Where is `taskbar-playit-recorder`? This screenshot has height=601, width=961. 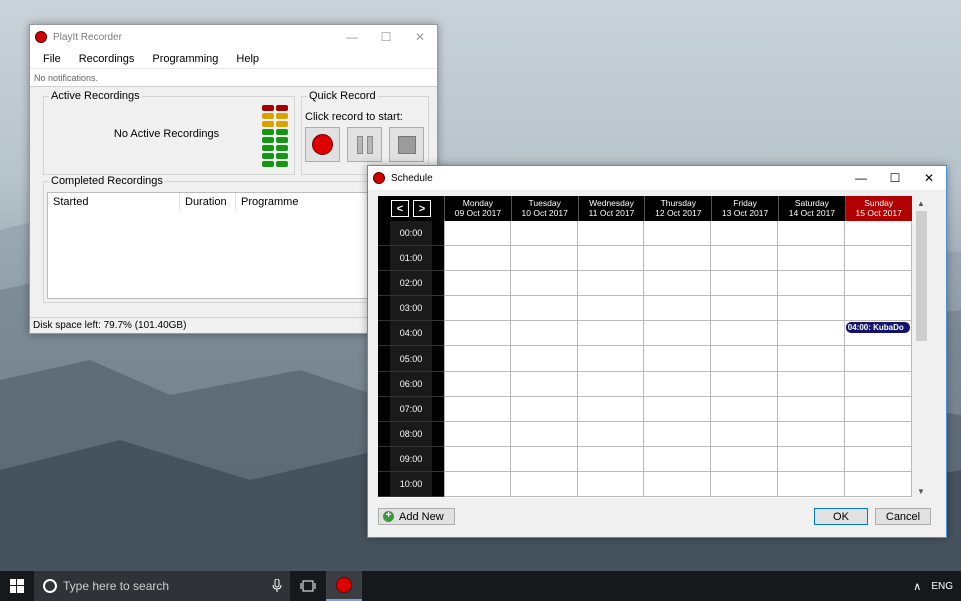 taskbar-playit-recorder is located at coordinates (344, 586).